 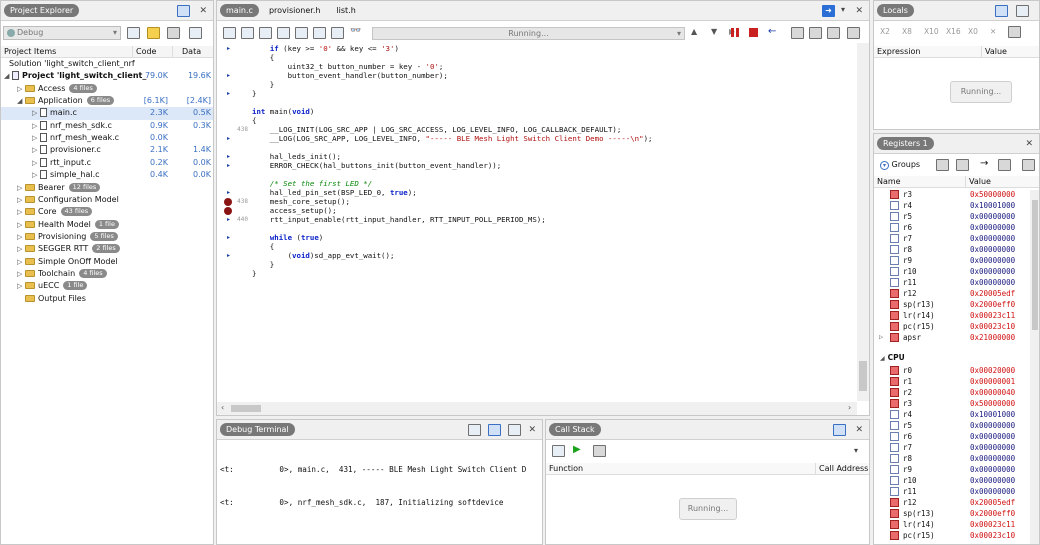 I want to click on column-data: Data, so click(x=196, y=52).